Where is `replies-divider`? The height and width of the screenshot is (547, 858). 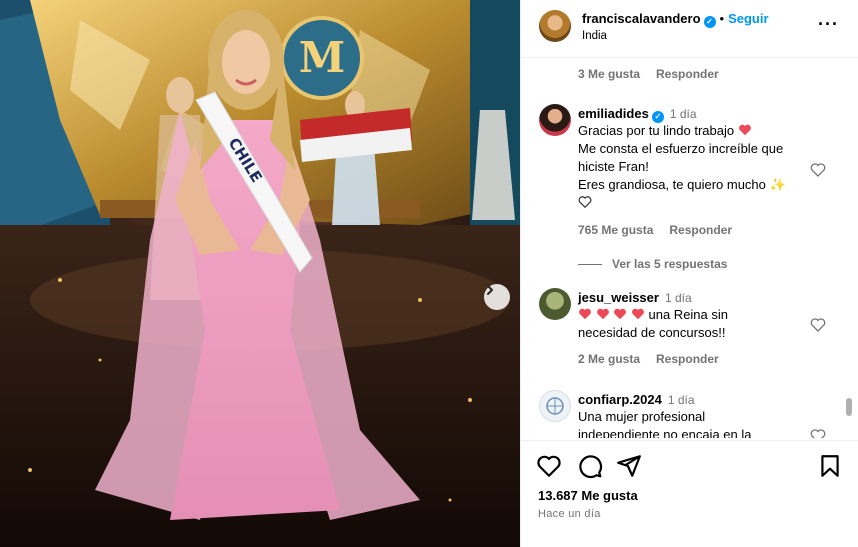
replies-divider is located at coordinates (590, 264).